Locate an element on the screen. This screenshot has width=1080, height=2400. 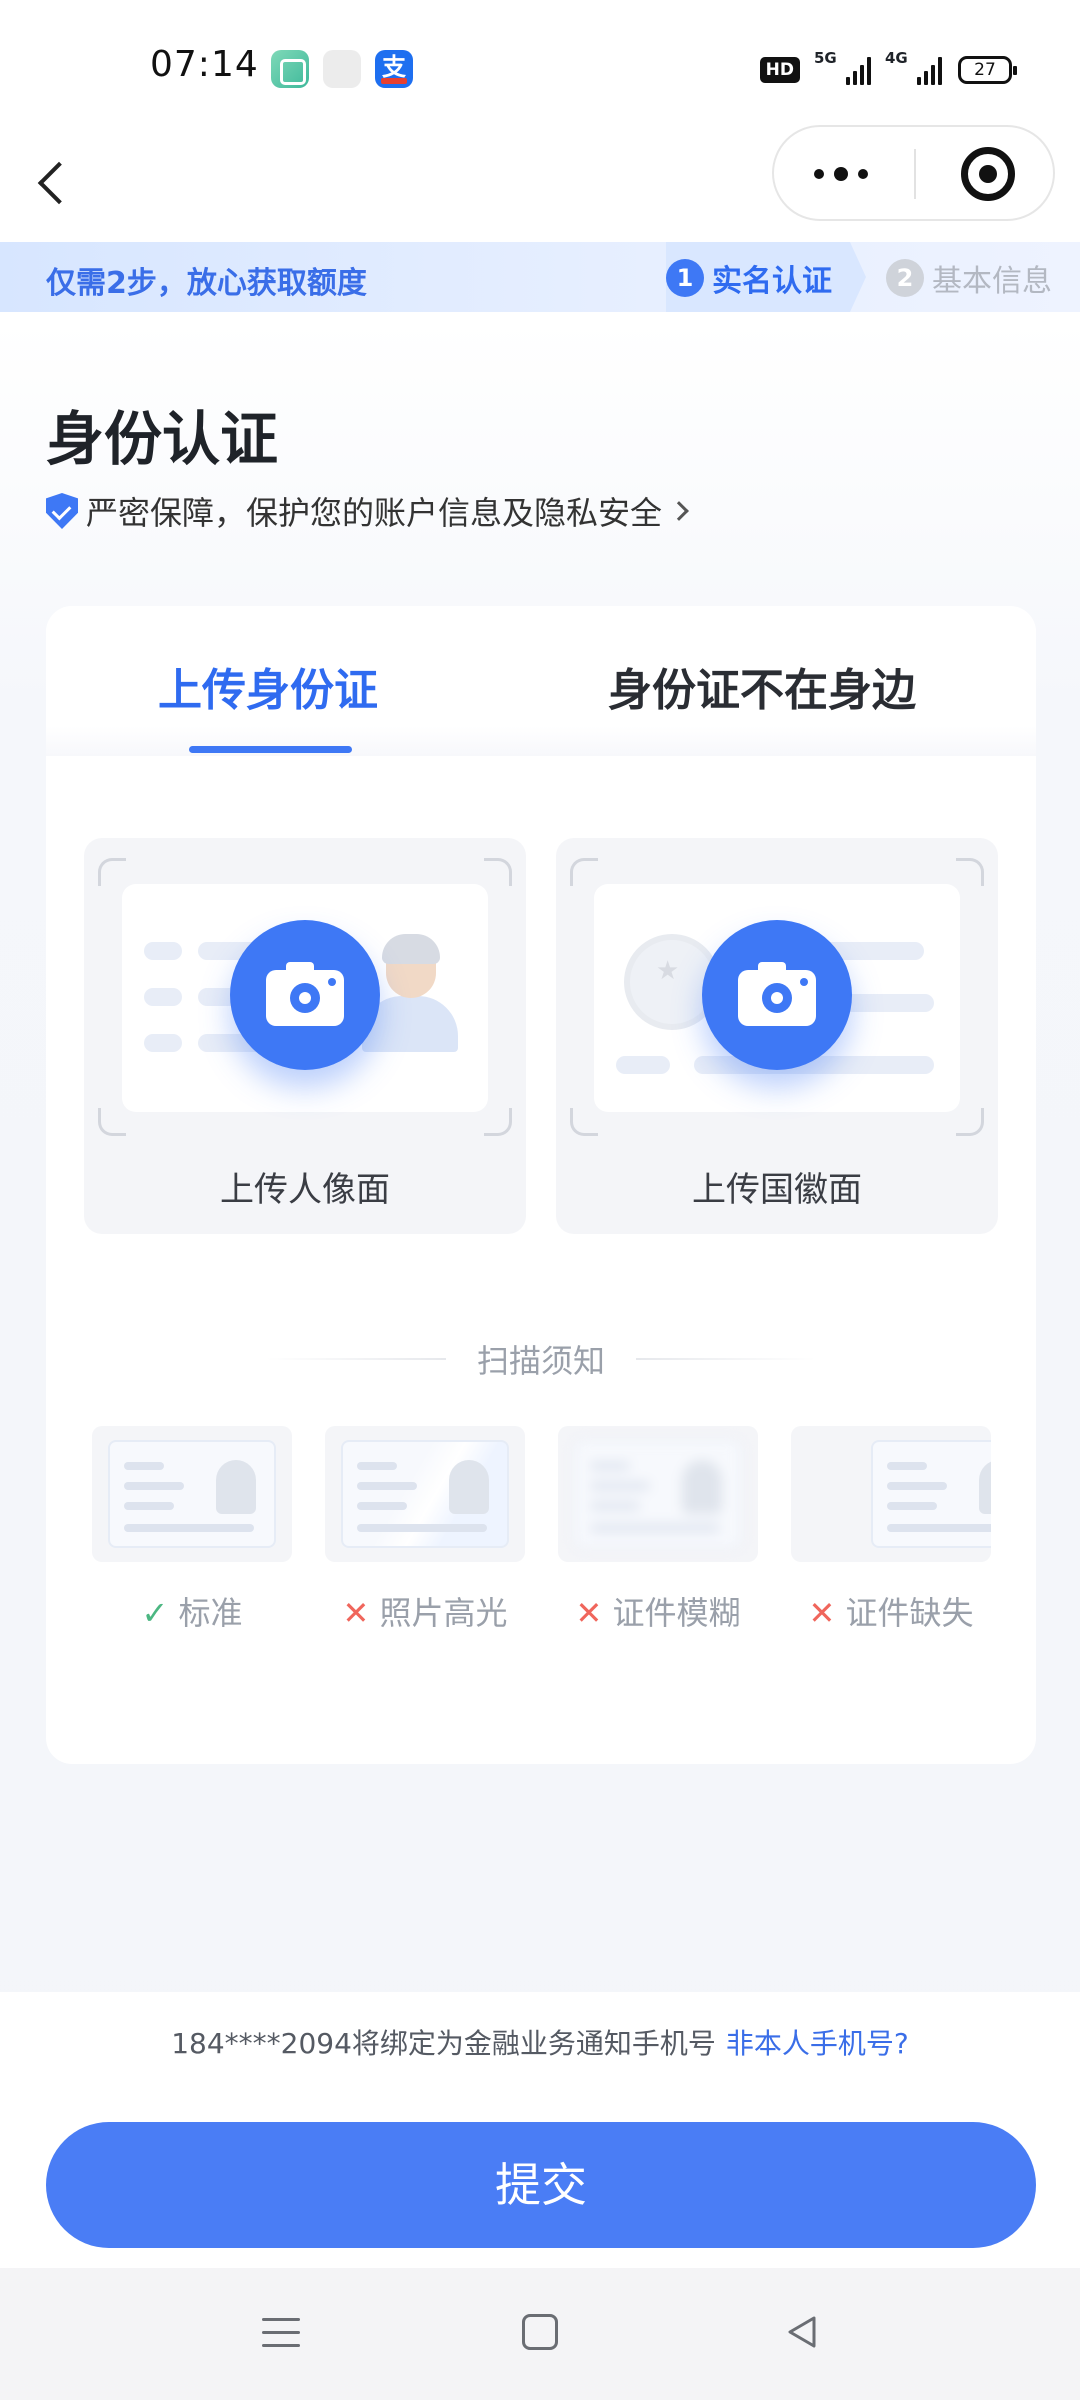
hd-icon: HD is located at coordinates (779, 70).